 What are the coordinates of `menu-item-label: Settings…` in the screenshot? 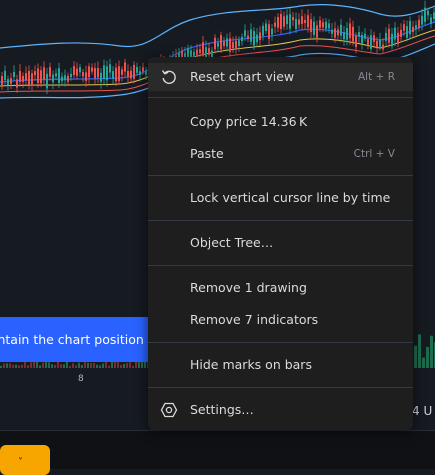 It's located at (222, 409).